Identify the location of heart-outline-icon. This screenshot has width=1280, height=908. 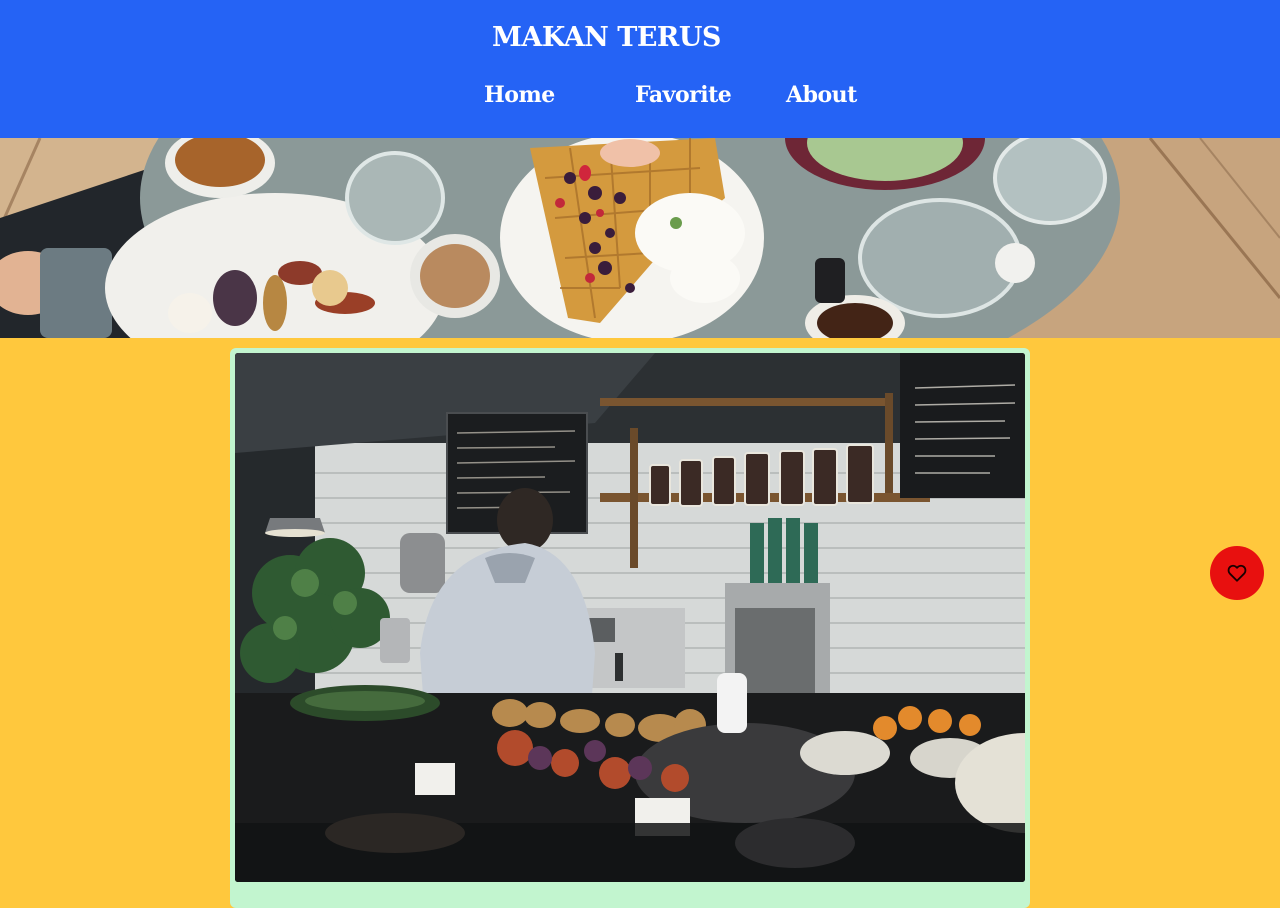
(1237, 573).